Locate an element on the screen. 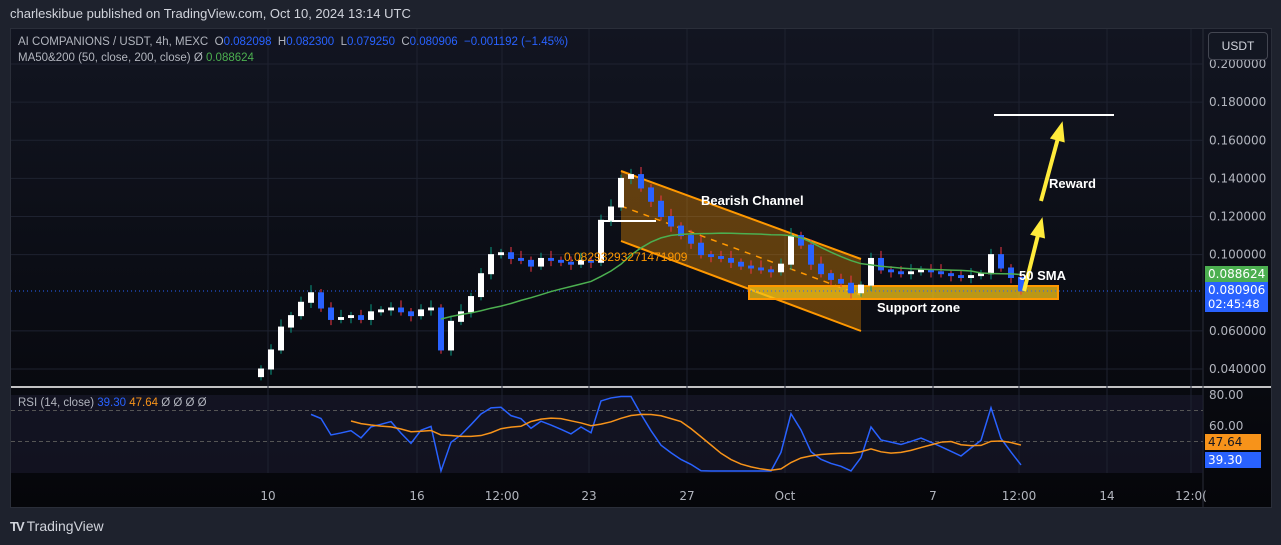 Image resolution: width=1281 pixels, height=545 pixels. price-tick-label: 0.120000 is located at coordinates (1237, 217).